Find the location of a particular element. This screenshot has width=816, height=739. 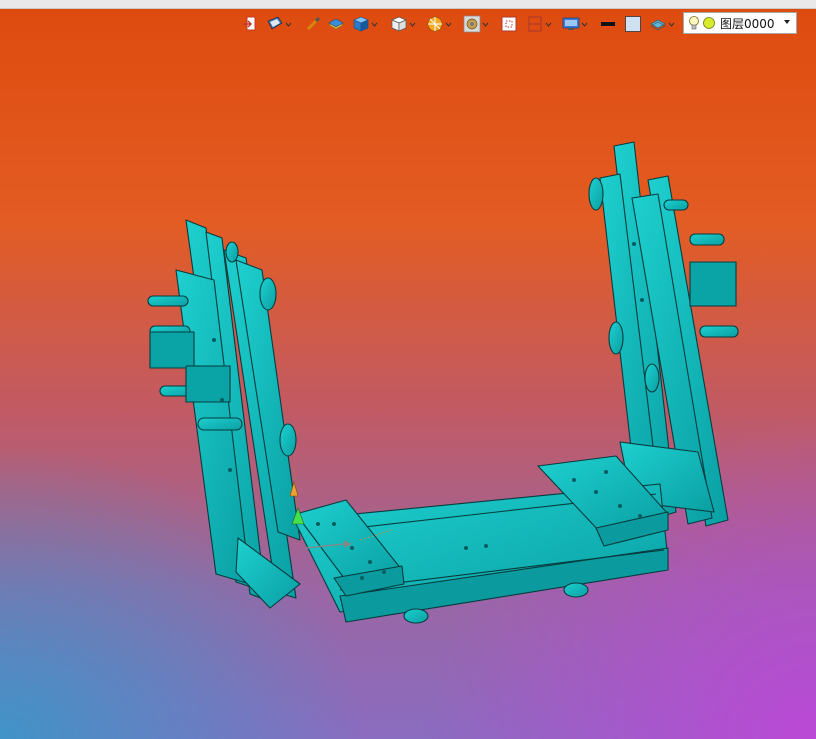

color-square-icon is located at coordinates (633, 24).